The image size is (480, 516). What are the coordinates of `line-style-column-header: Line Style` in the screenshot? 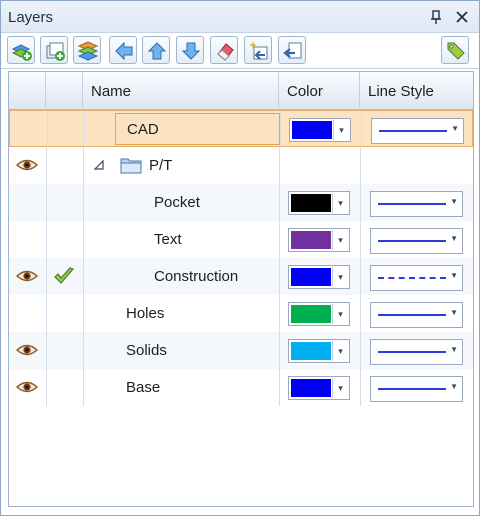 It's located at (416, 91).